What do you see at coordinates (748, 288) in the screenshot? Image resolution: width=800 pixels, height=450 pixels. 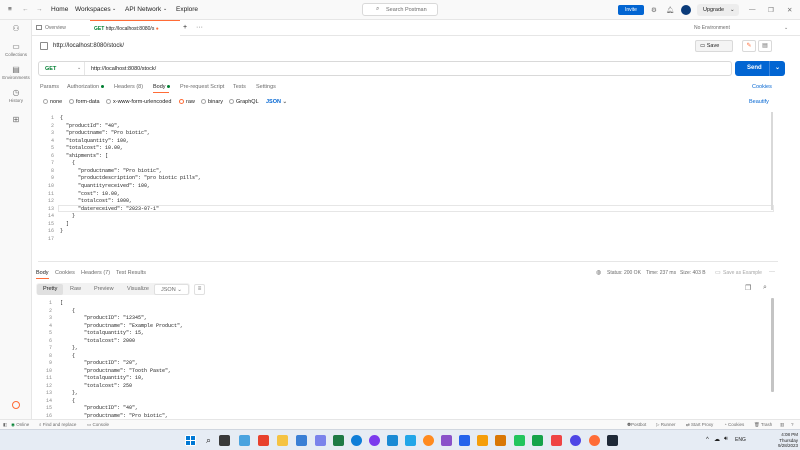 I see `copy-icon: ❐` at bounding box center [748, 288].